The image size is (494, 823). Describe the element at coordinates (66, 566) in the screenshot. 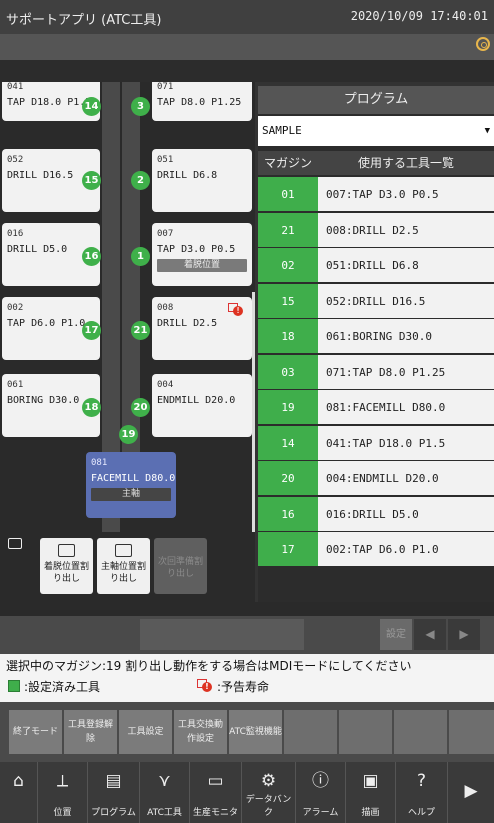

I see `index-mount-position-button: 着脱位置割り出し` at that location.